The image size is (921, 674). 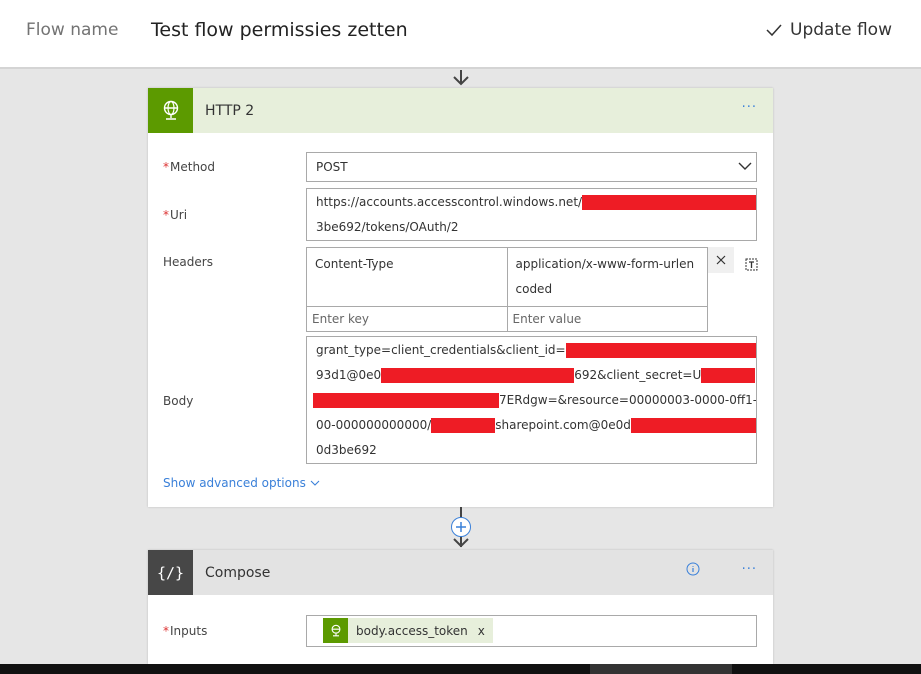 I want to click on token-label: body.access_token, so click(x=412, y=630).